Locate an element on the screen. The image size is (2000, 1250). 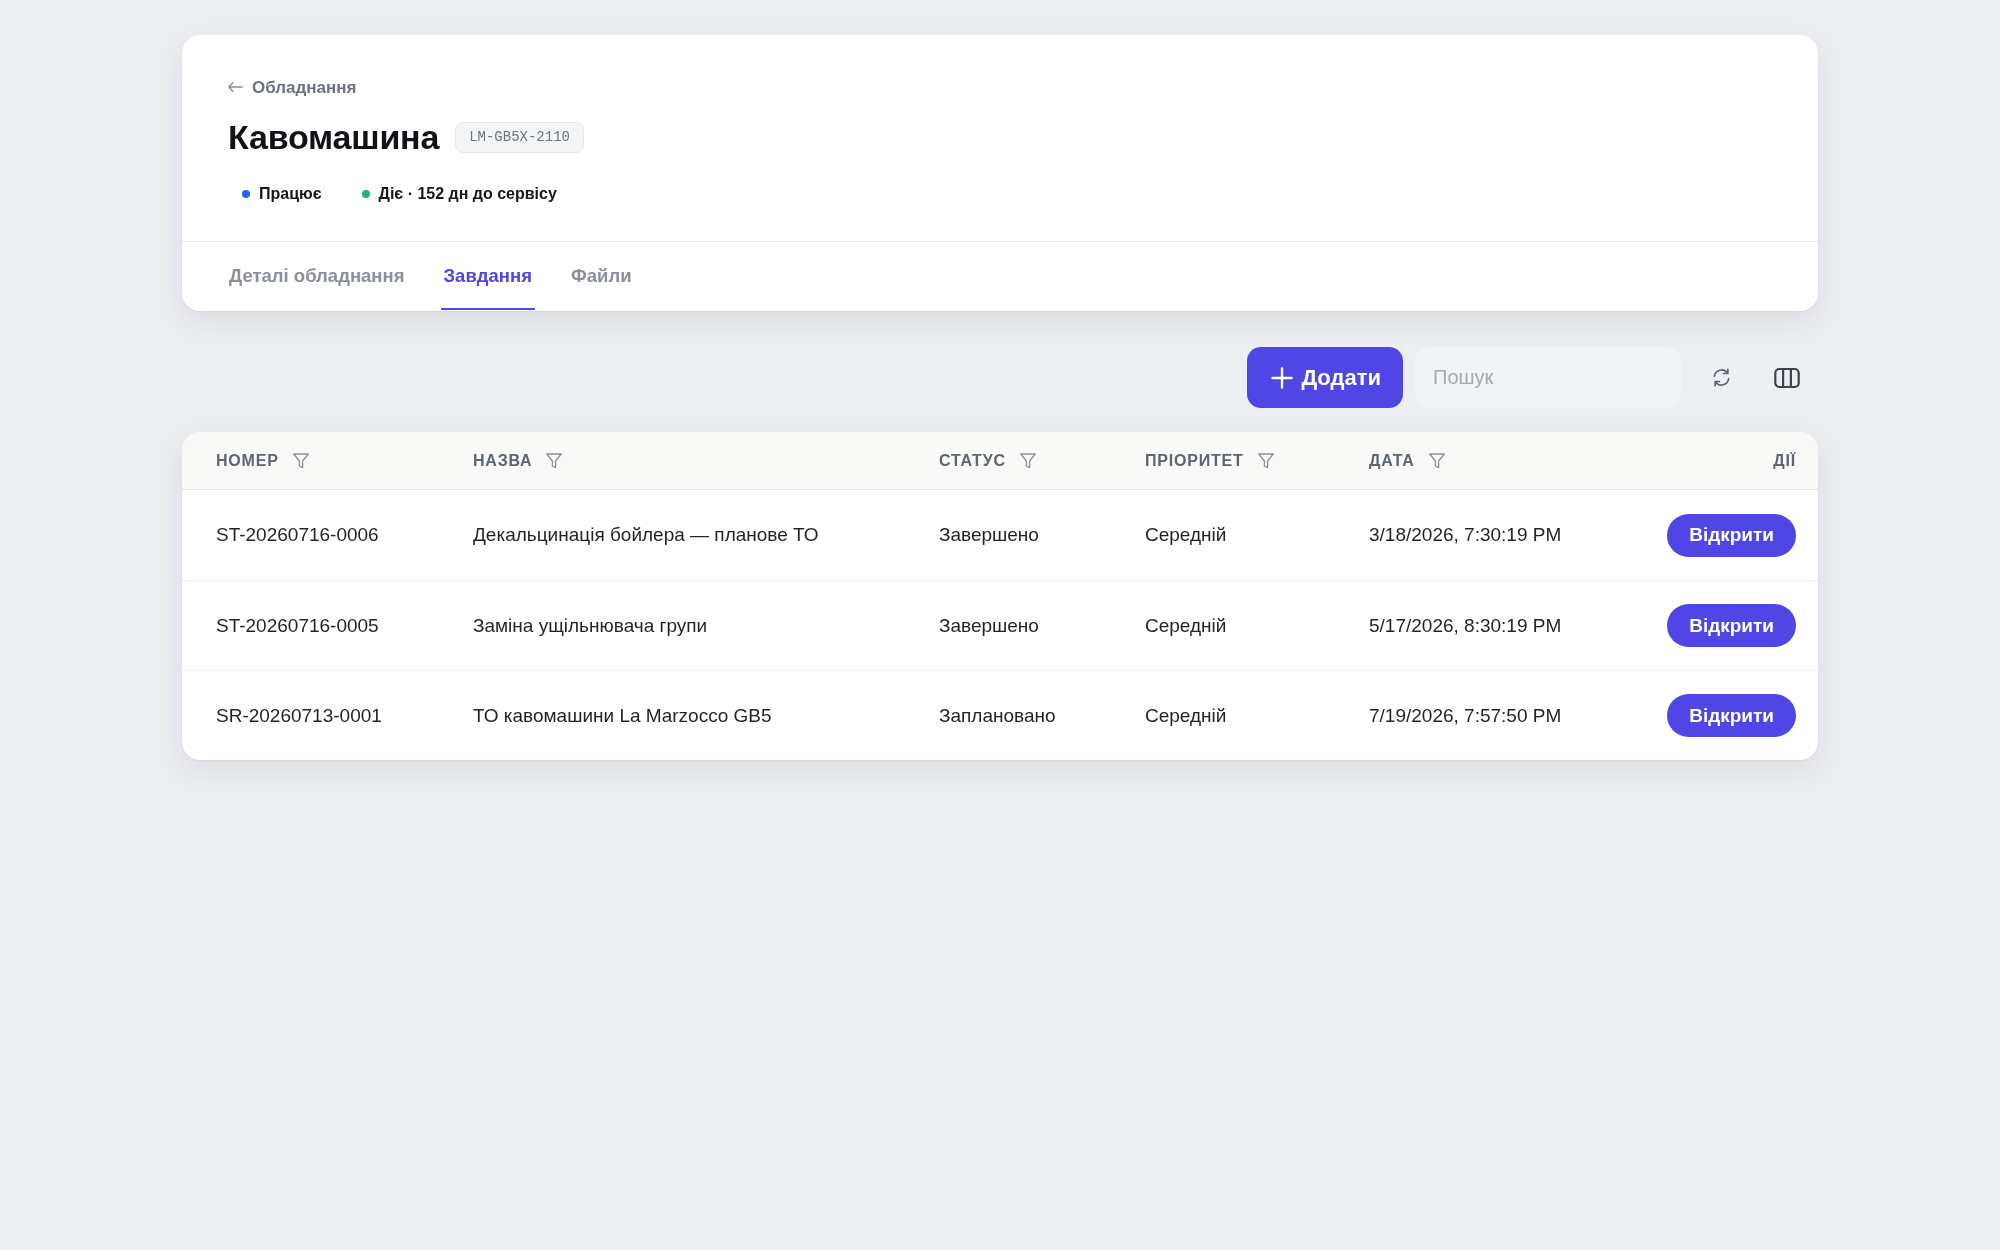
column-header: НОМЕР is located at coordinates (247, 460).